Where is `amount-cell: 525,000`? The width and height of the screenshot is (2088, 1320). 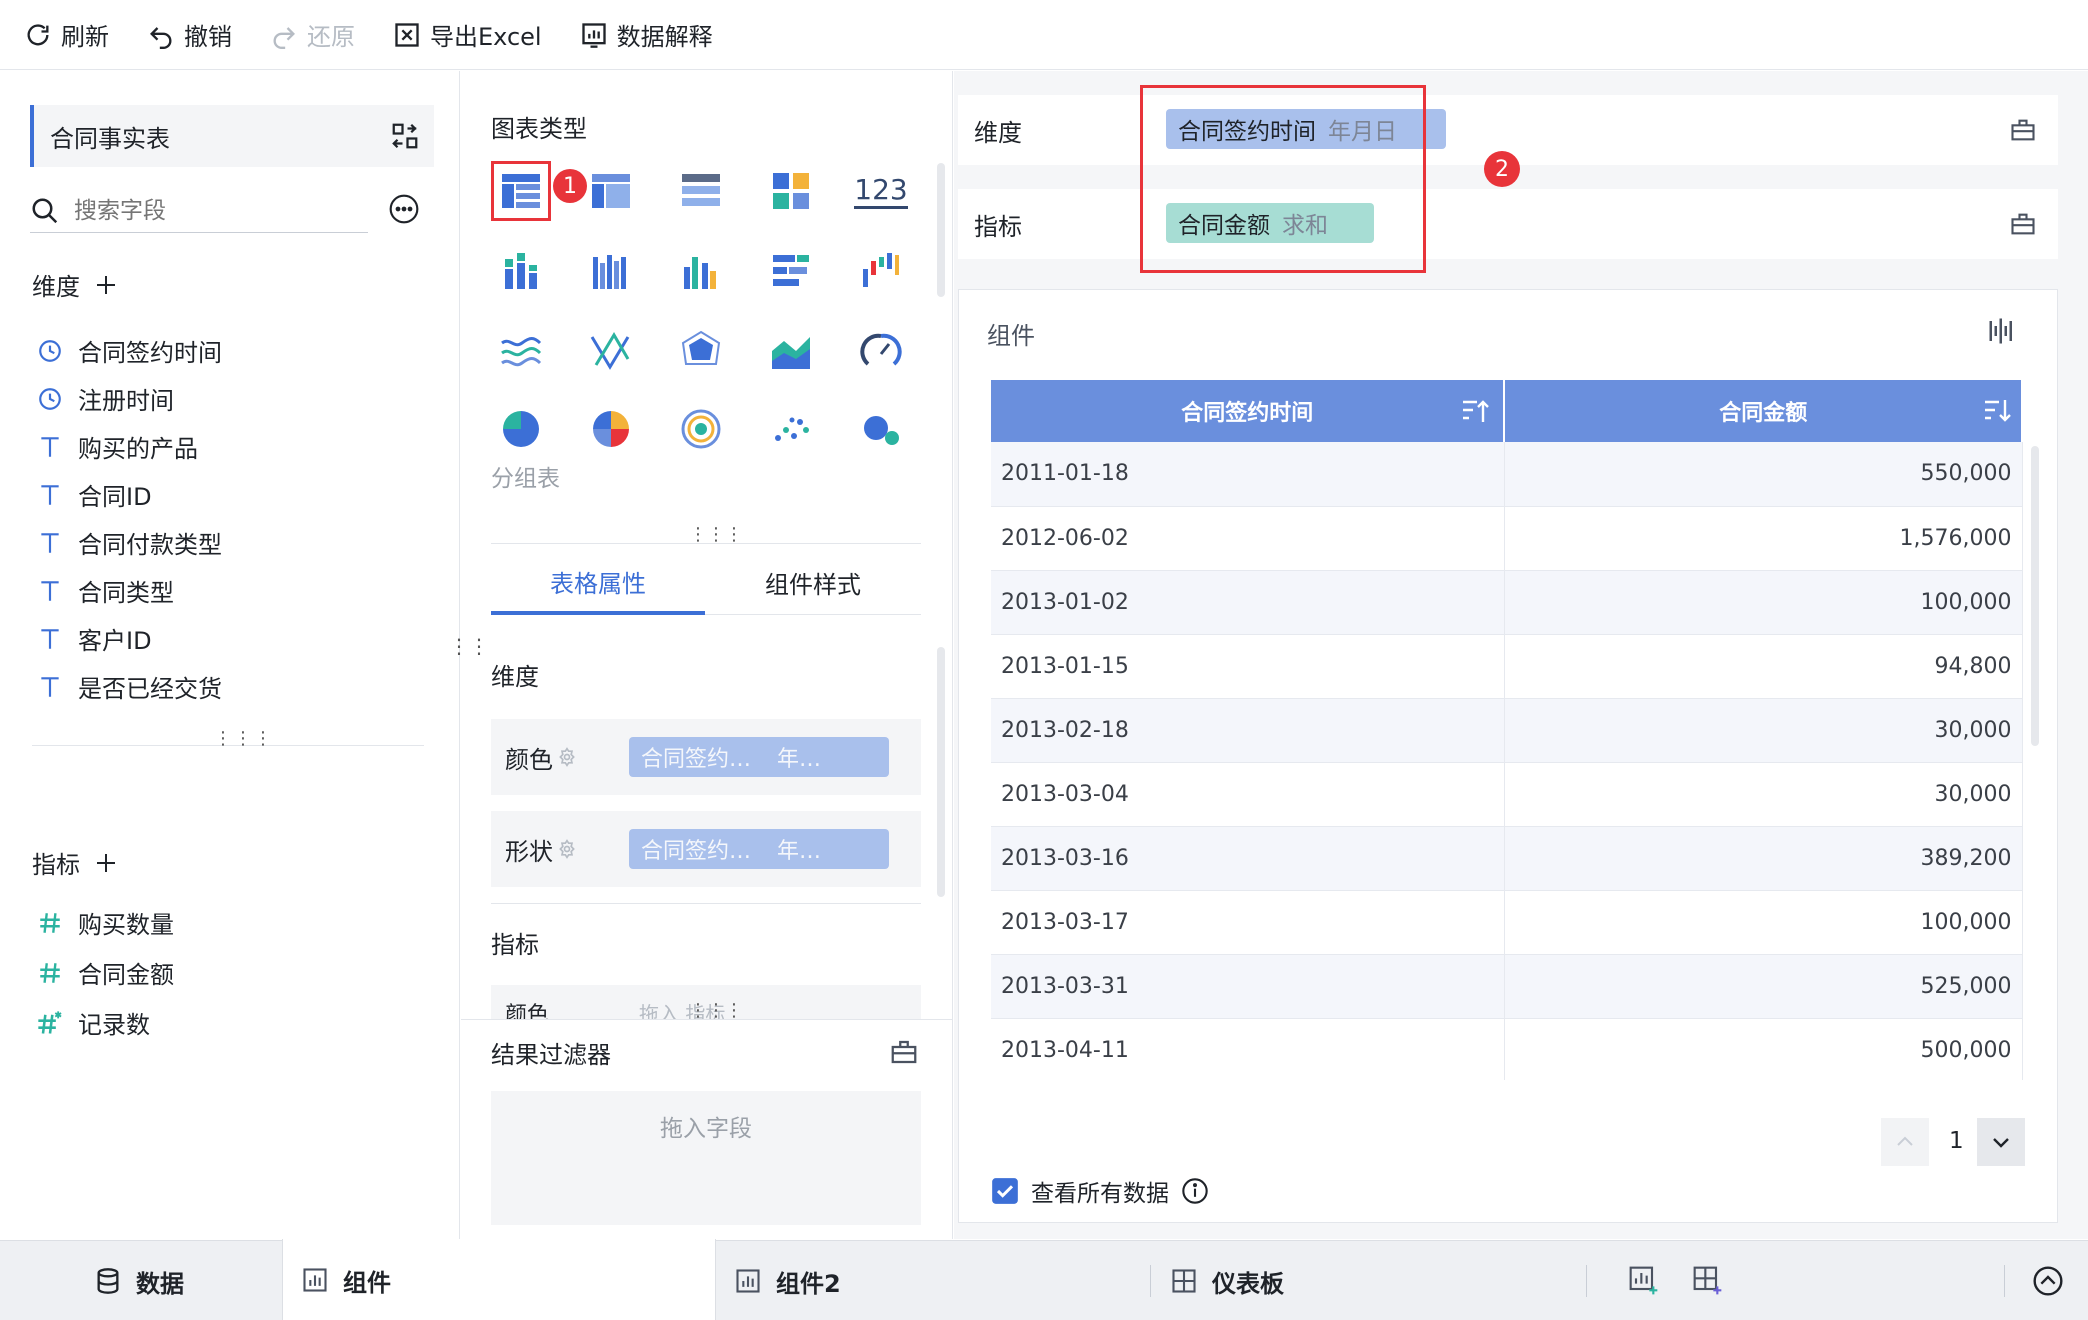
amount-cell: 525,000 is located at coordinates (1763, 986).